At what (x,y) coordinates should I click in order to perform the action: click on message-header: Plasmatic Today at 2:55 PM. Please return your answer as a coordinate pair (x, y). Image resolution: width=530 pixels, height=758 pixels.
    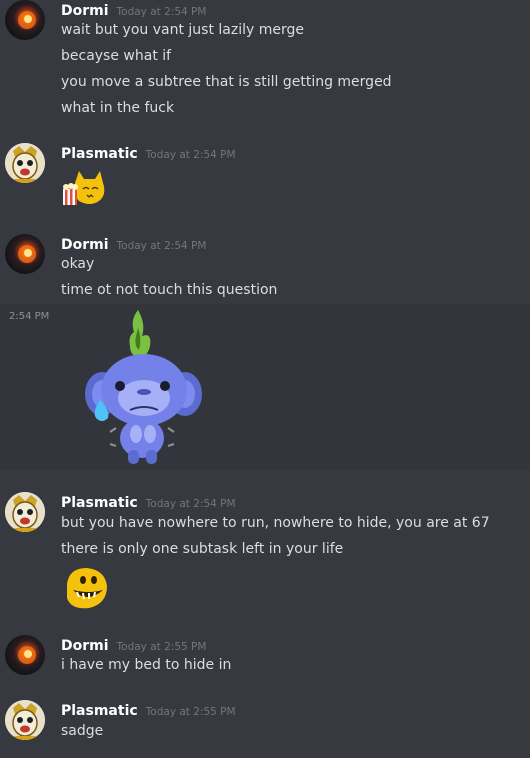
    Looking at the image, I should click on (148, 709).